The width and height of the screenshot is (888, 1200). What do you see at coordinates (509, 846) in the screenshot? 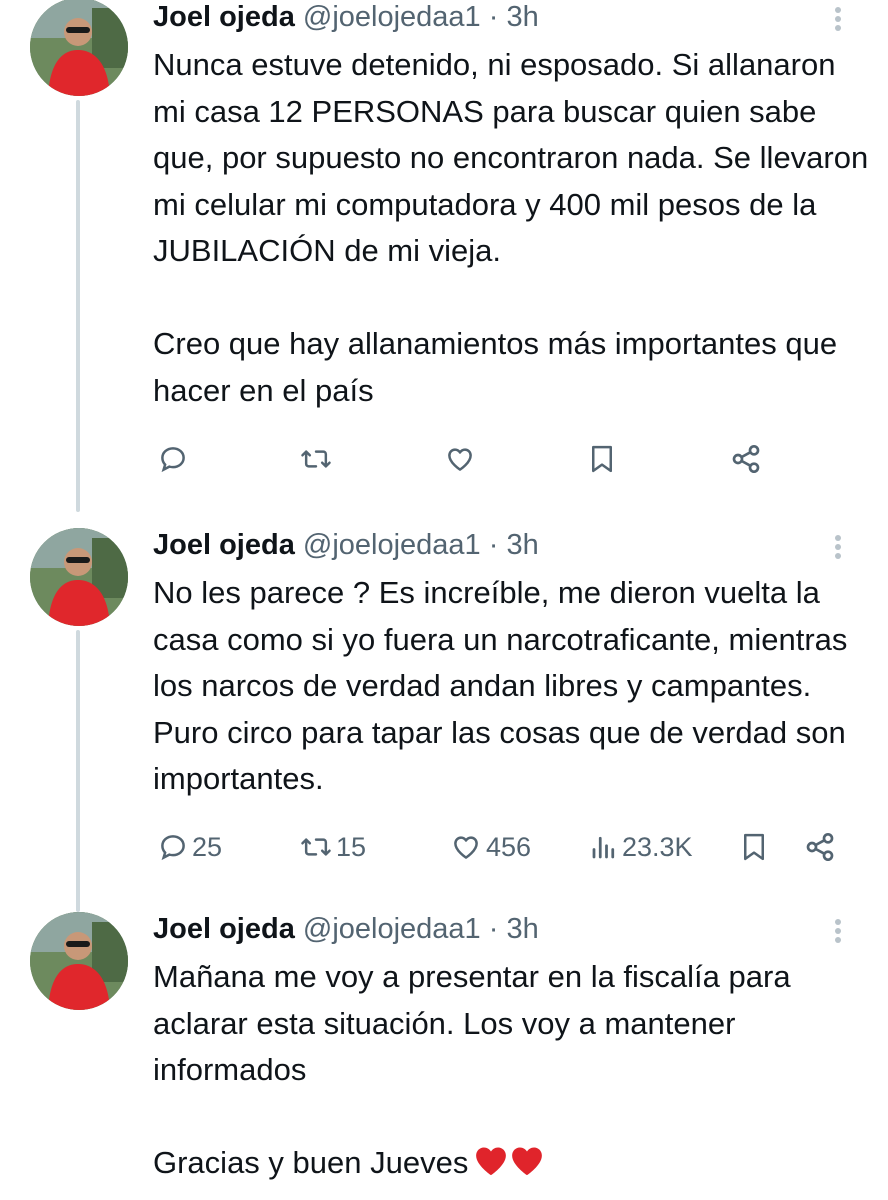
I see `like-count: 456` at bounding box center [509, 846].